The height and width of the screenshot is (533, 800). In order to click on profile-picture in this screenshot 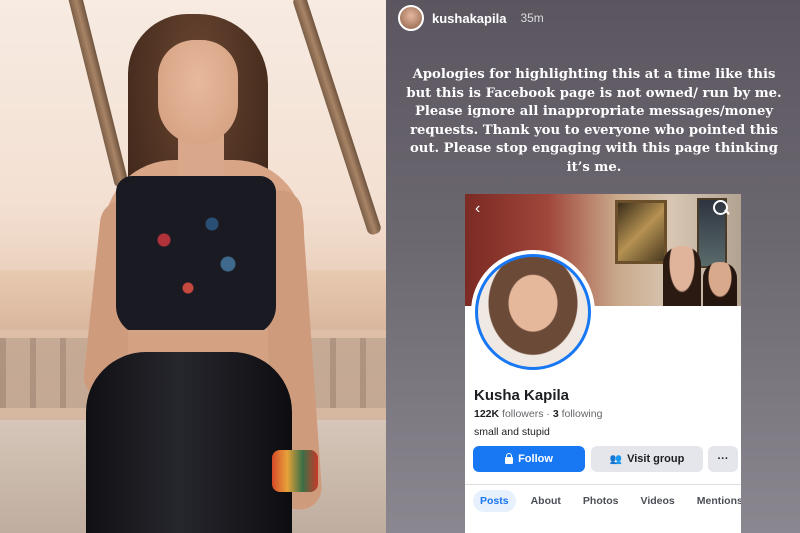, I will do `click(533, 312)`.